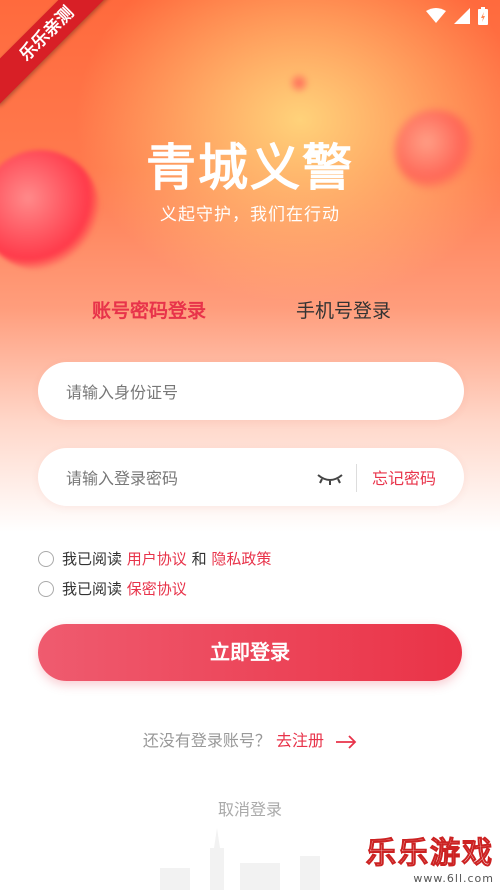  I want to click on agreement-row-1: 我已阅读 用户协议 和 隐私政策, so click(154, 558).